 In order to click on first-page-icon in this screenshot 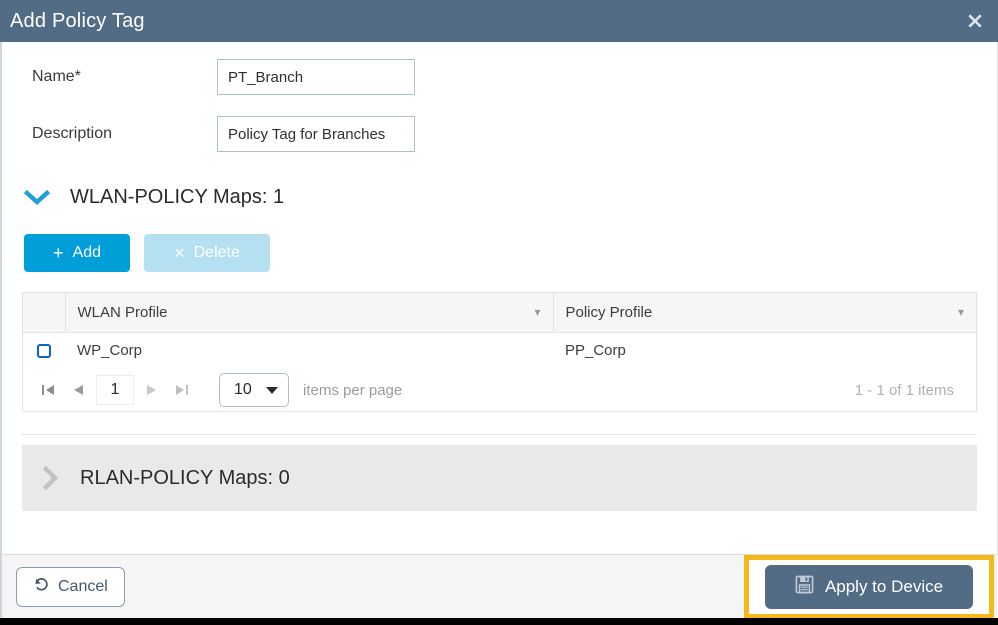, I will do `click(48, 390)`.